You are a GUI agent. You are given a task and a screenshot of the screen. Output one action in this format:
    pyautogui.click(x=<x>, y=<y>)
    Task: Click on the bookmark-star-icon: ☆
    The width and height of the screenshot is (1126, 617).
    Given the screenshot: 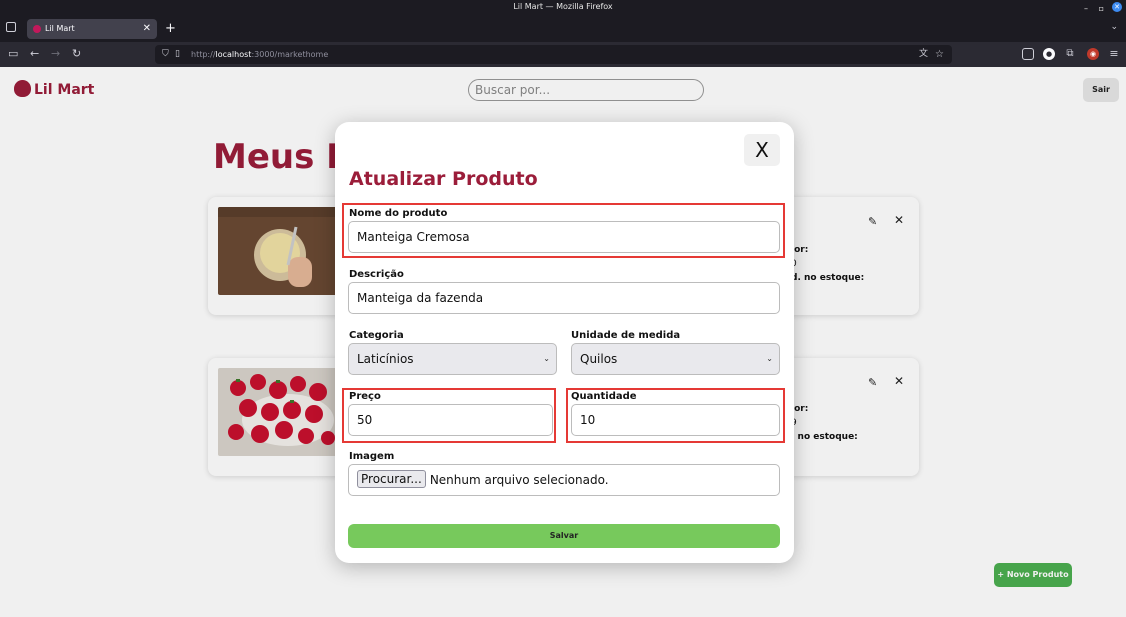 What is the action you would take?
    pyautogui.click(x=939, y=54)
    